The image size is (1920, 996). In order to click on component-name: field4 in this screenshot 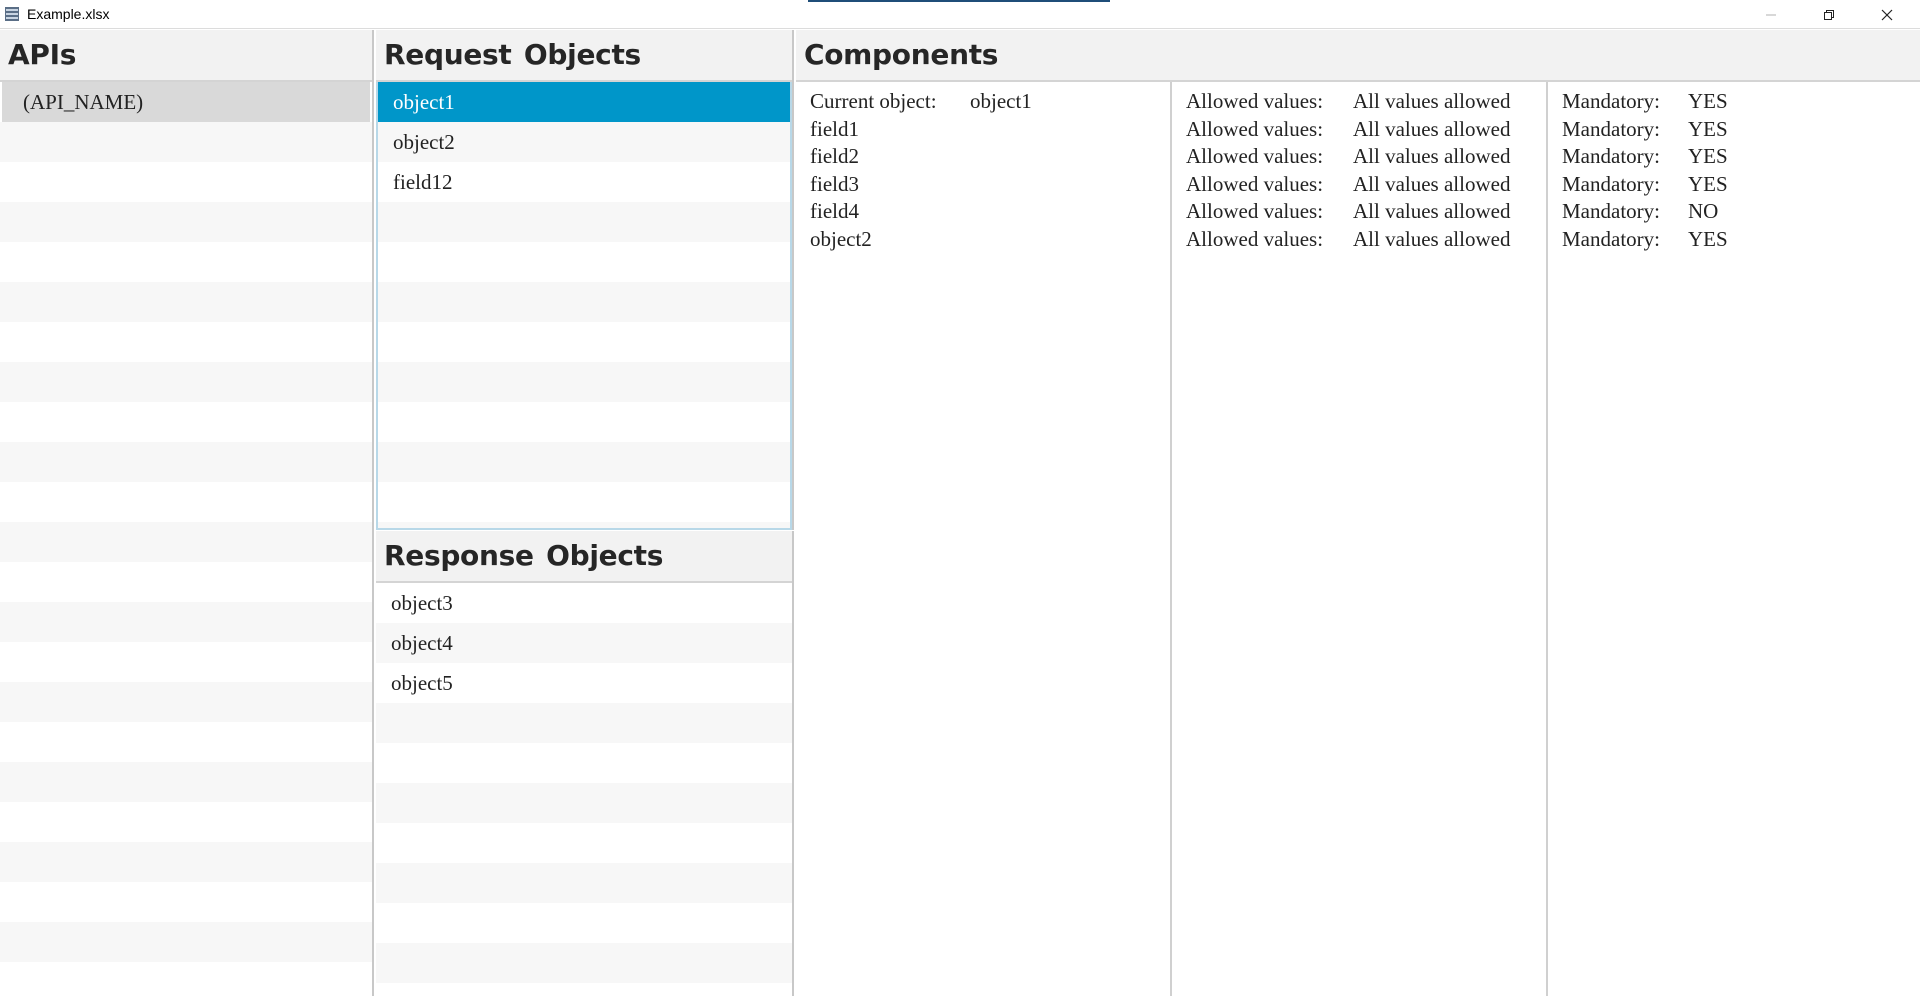, I will do `click(834, 211)`.